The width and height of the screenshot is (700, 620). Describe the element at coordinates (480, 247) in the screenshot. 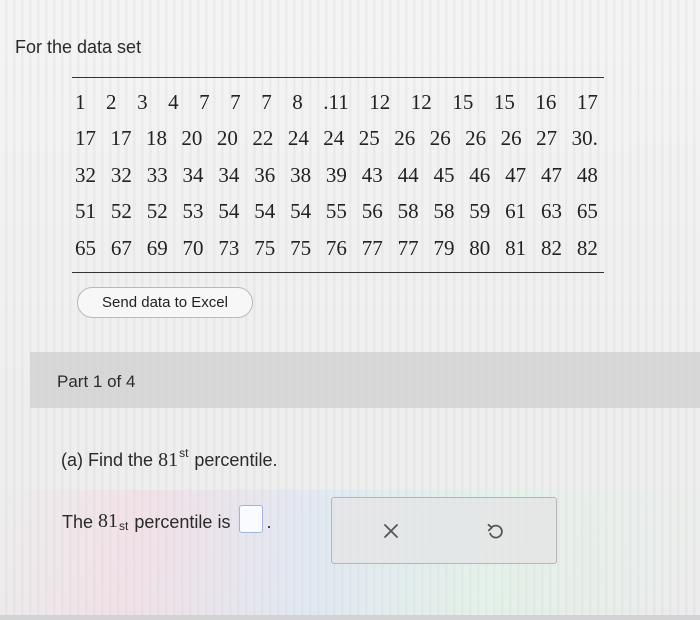

I see `data-value: 80` at that location.